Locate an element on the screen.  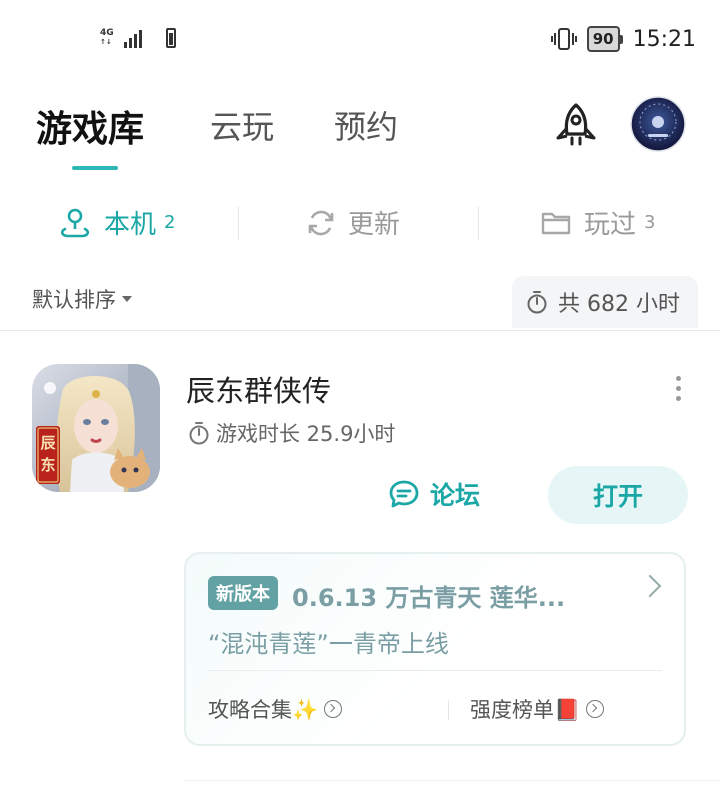
subtab-played-label: 玩过 is located at coordinates (610, 225).